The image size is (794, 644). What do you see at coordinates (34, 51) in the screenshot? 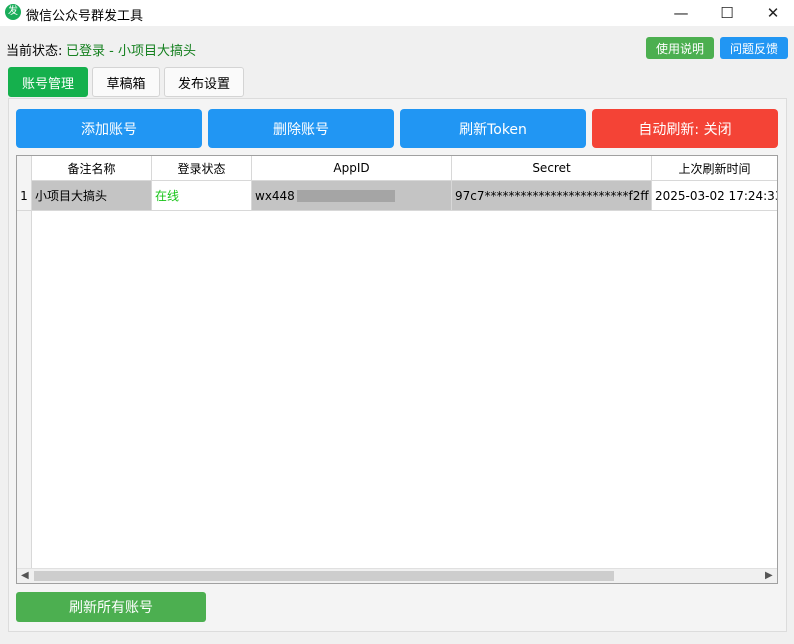
I see `status-label: 当前状态:` at bounding box center [34, 51].